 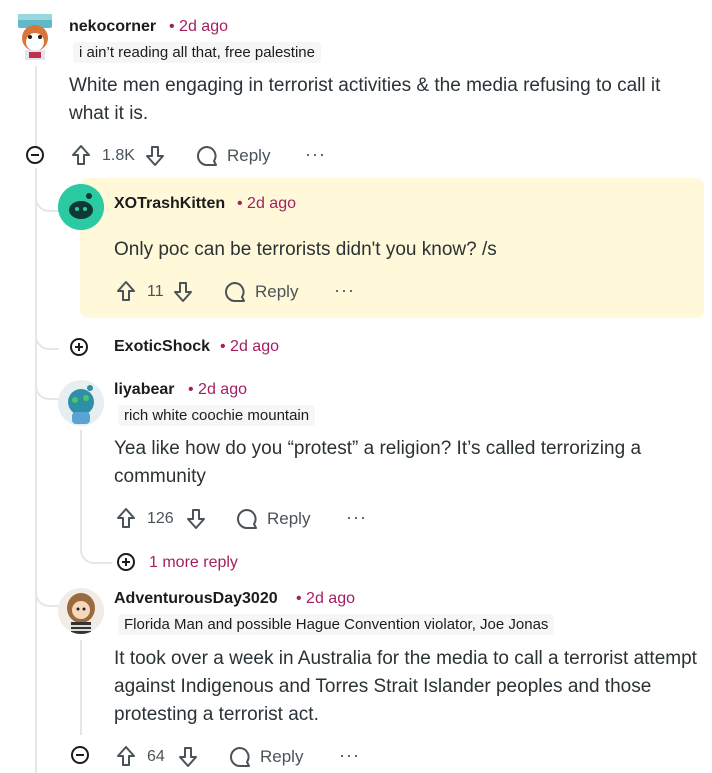 I want to click on more-replies-icon, so click(x=126, y=562).